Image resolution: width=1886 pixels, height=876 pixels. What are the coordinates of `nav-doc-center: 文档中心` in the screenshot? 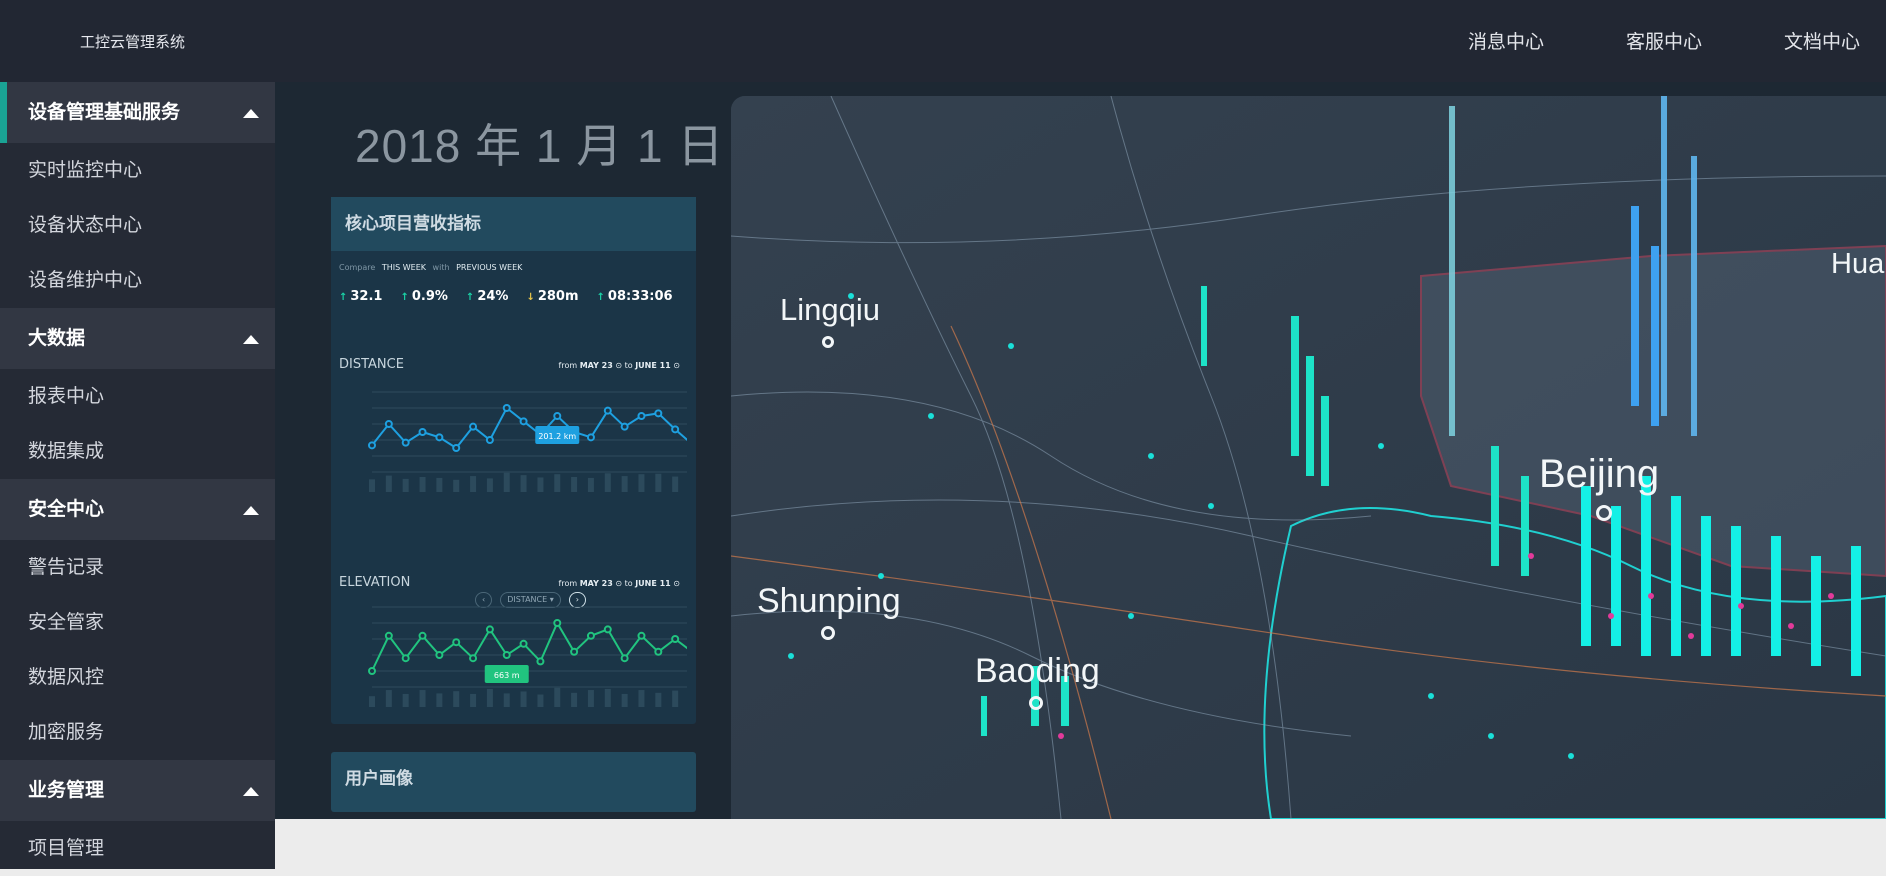 It's located at (1822, 40).